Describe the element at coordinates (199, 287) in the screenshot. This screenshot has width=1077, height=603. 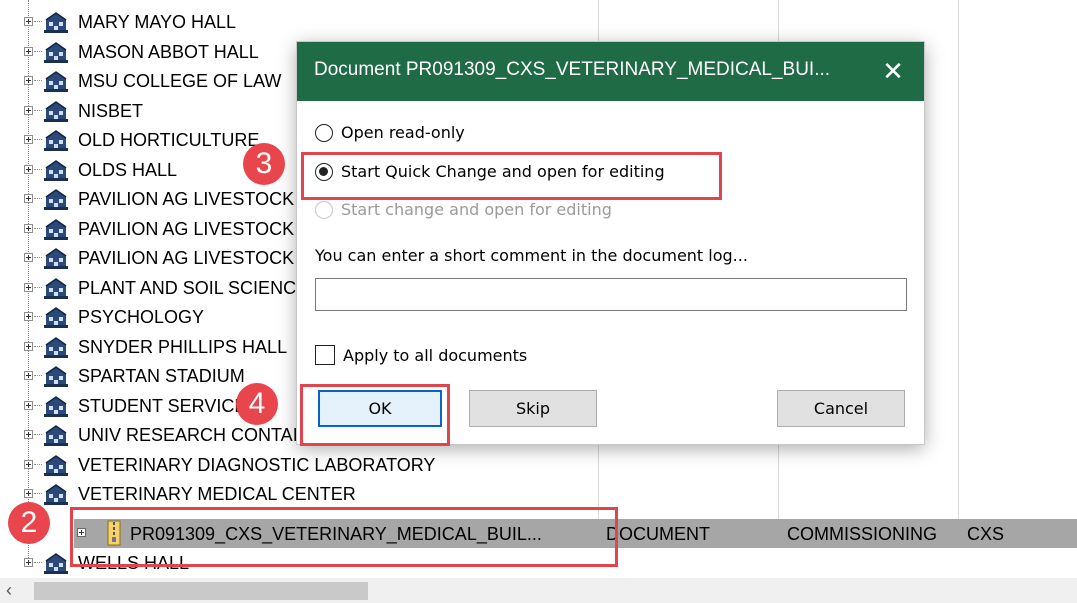
I see `tree-row-label: PLANT AND SOIL SCIENCES` at that location.